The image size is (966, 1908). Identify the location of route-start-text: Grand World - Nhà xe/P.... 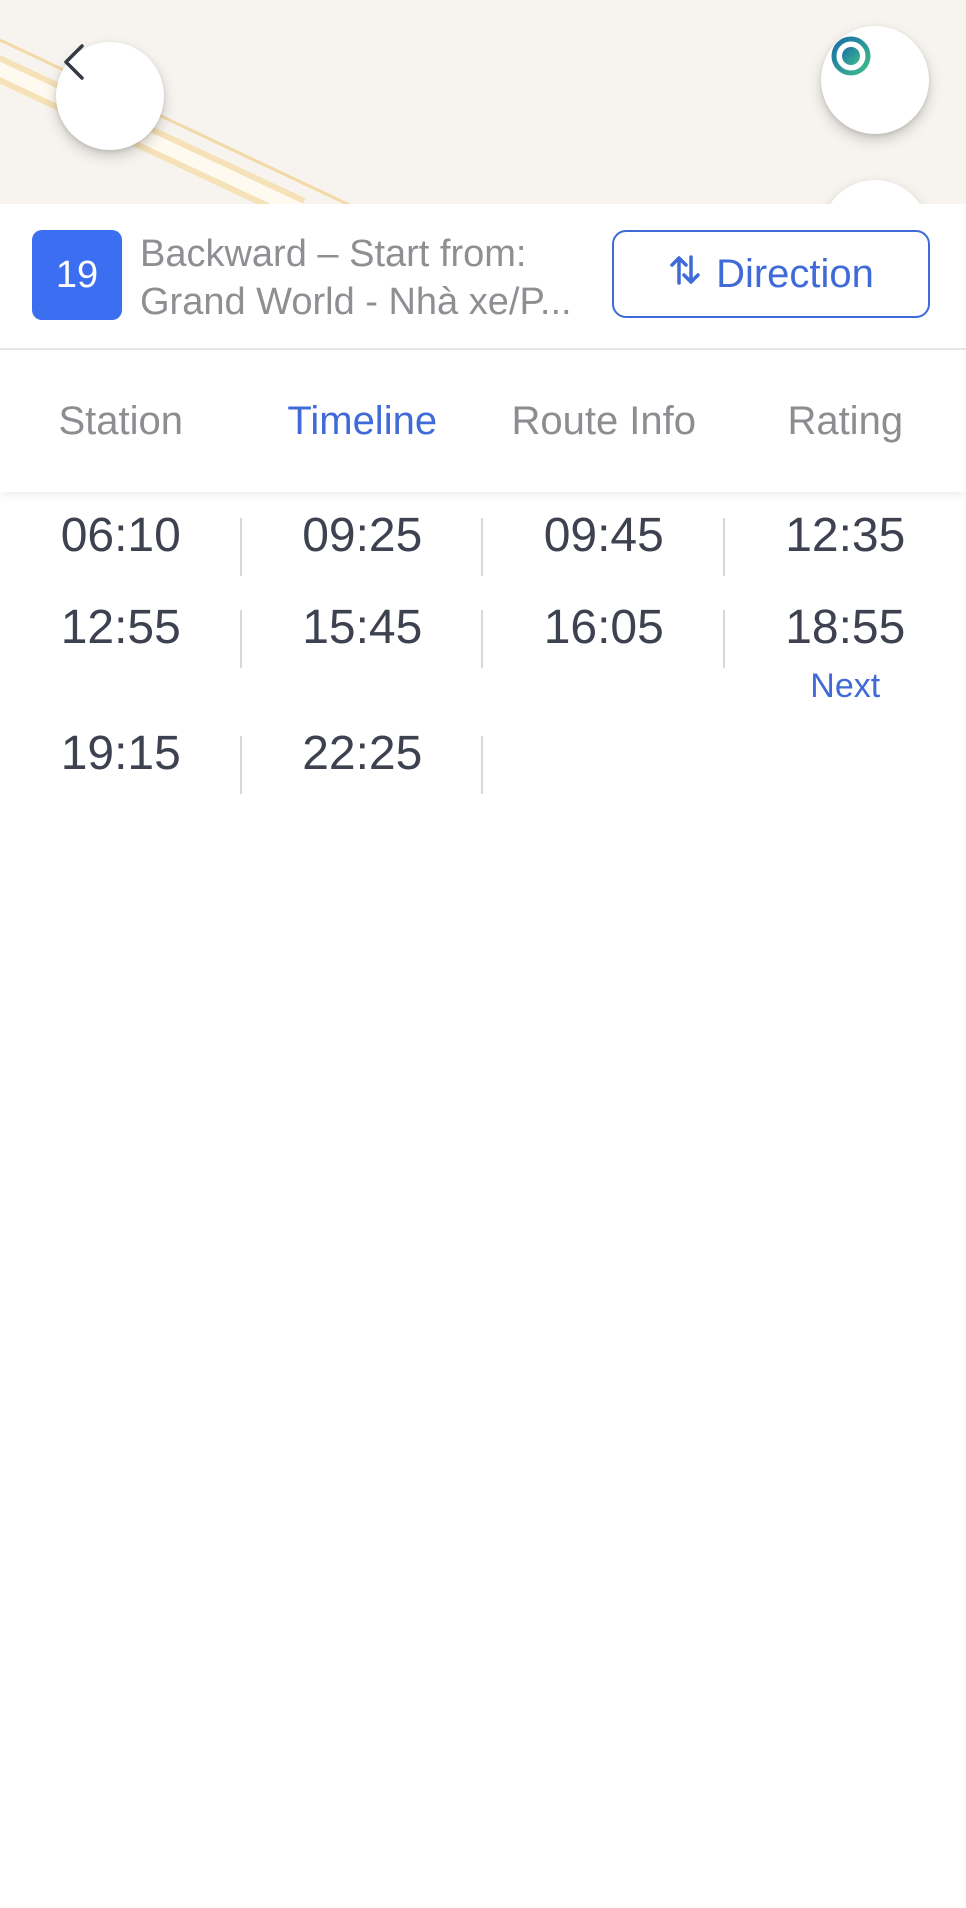
(356, 302).